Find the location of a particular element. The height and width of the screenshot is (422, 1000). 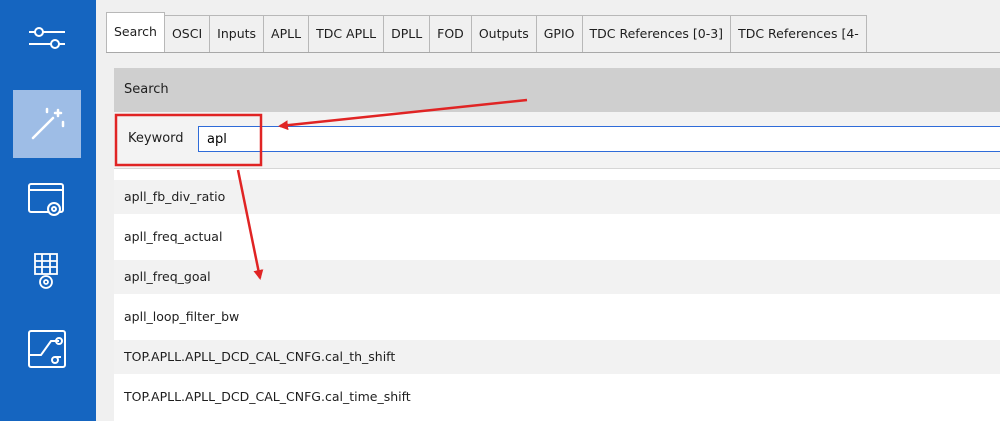

result-row: apll_freq_goal is located at coordinates (557, 277).